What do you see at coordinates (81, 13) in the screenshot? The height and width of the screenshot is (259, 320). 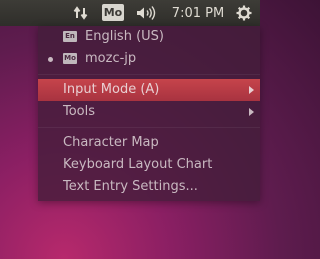 I see `network-arrows-icon` at bounding box center [81, 13].